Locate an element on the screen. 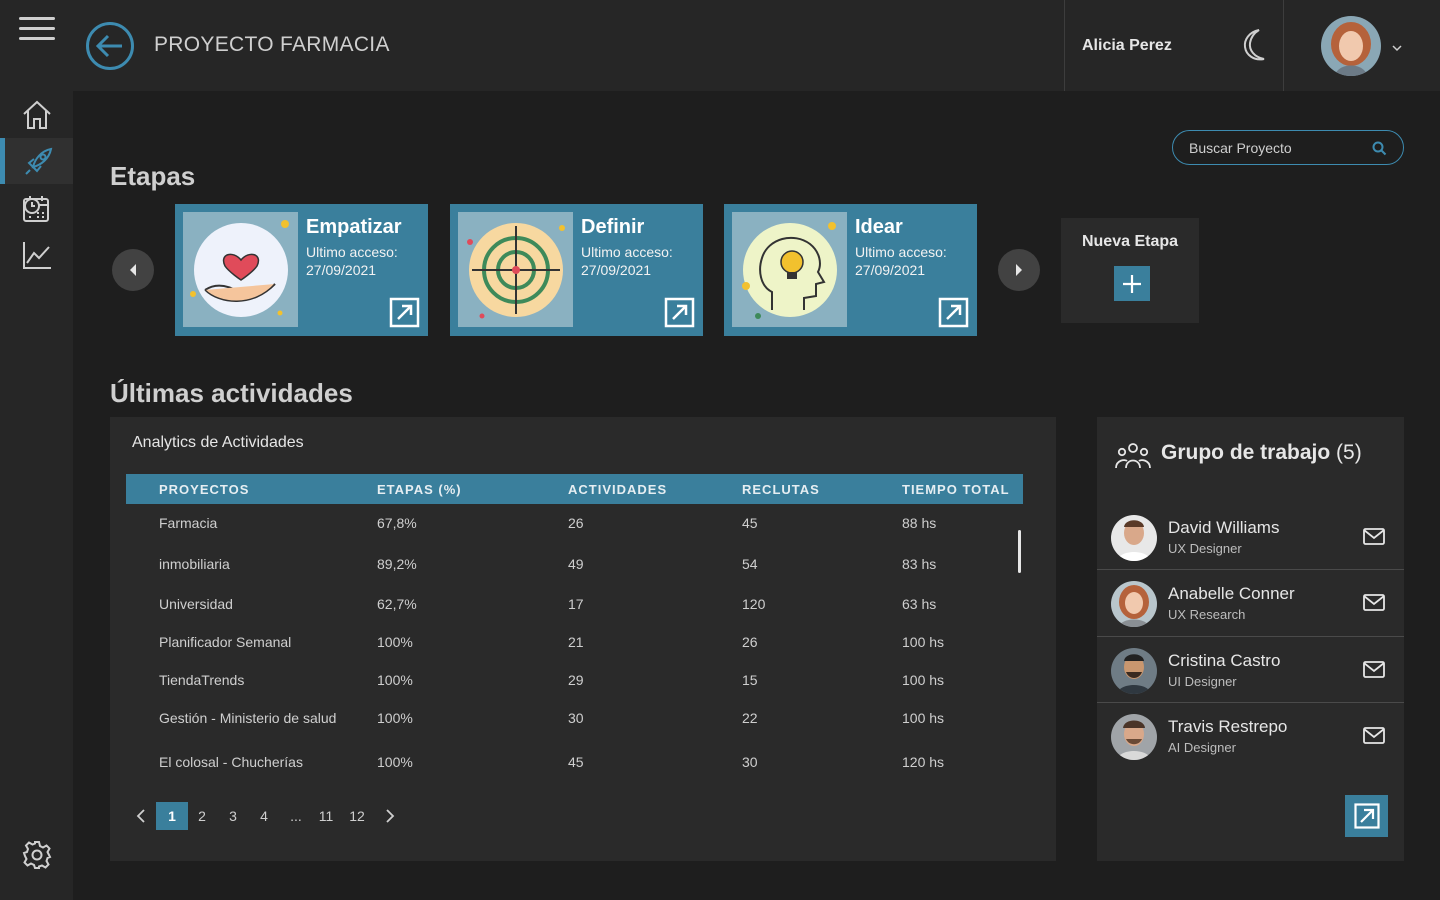  sidebar is located at coordinates (36, 450).